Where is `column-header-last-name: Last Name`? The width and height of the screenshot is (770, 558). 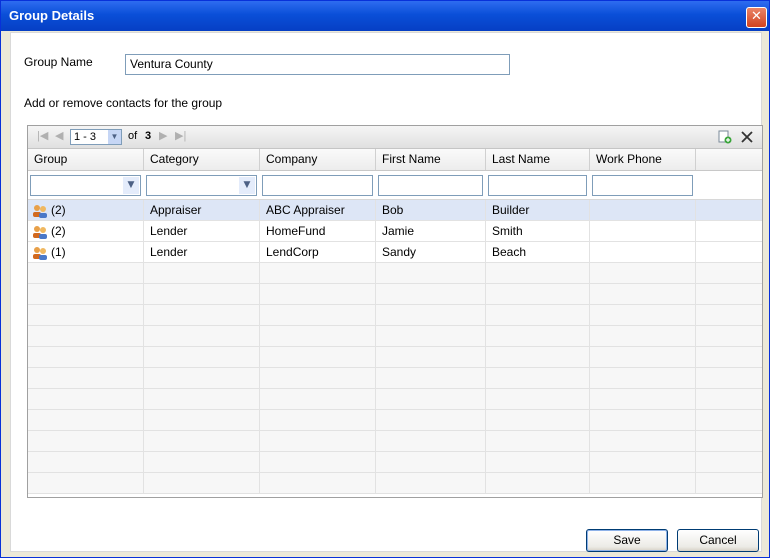 column-header-last-name: Last Name is located at coordinates (538, 159).